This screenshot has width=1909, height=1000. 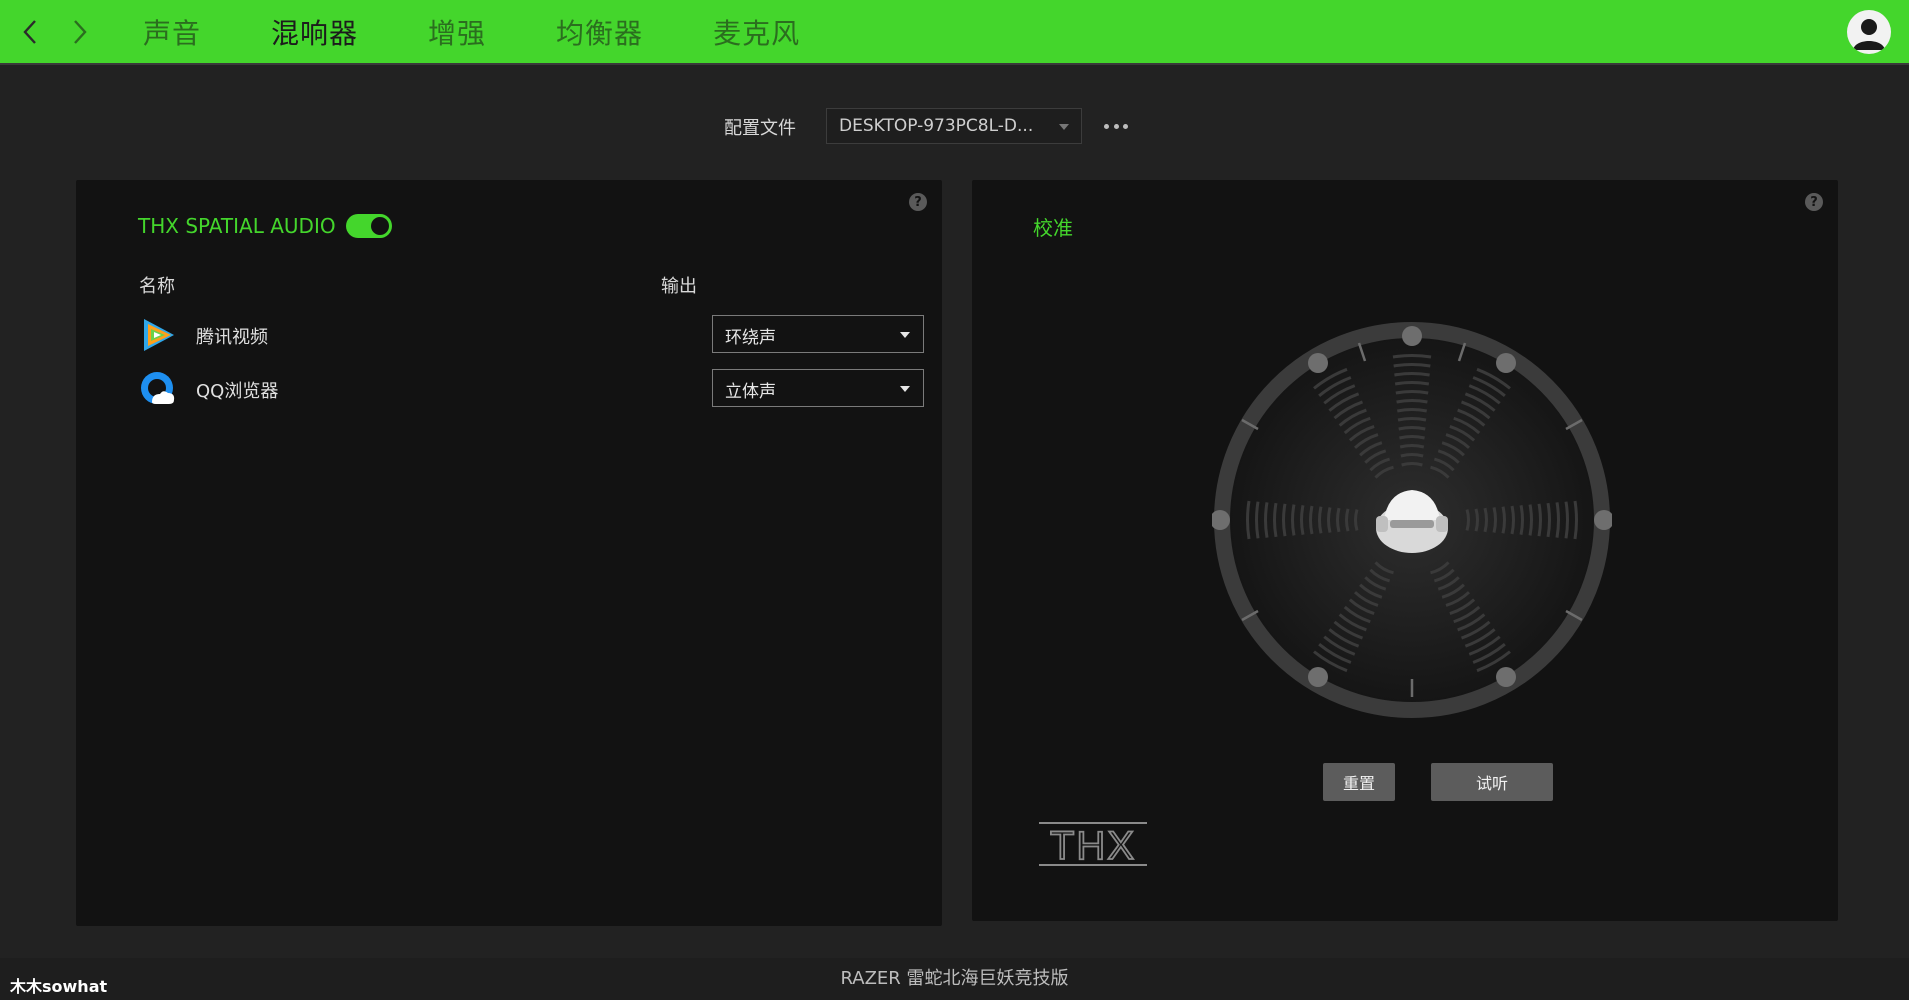 What do you see at coordinates (1506, 363) in the screenshot?
I see `speaker-marker-front-right` at bounding box center [1506, 363].